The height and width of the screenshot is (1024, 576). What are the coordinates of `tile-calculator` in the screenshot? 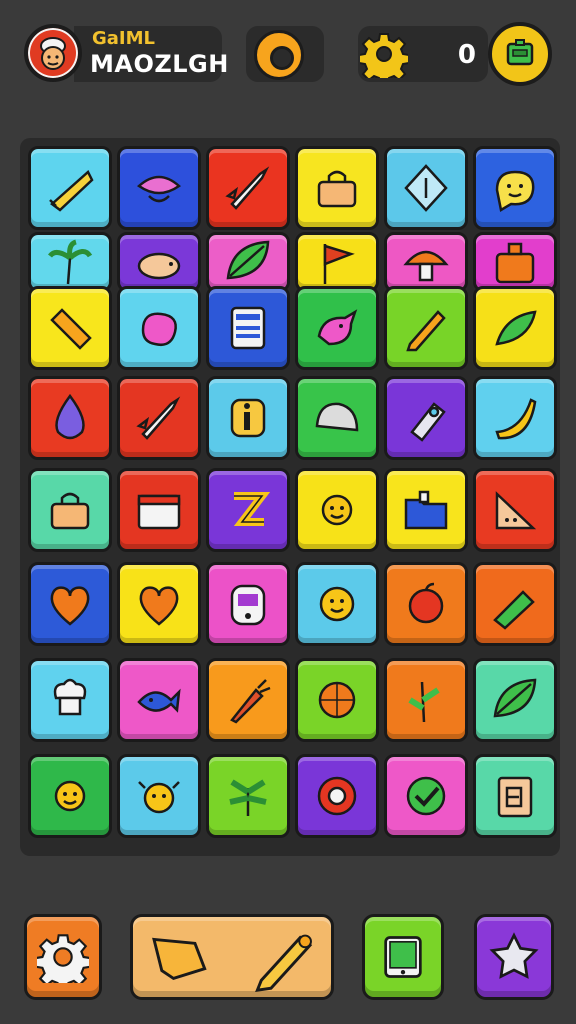 It's located at (248, 328).